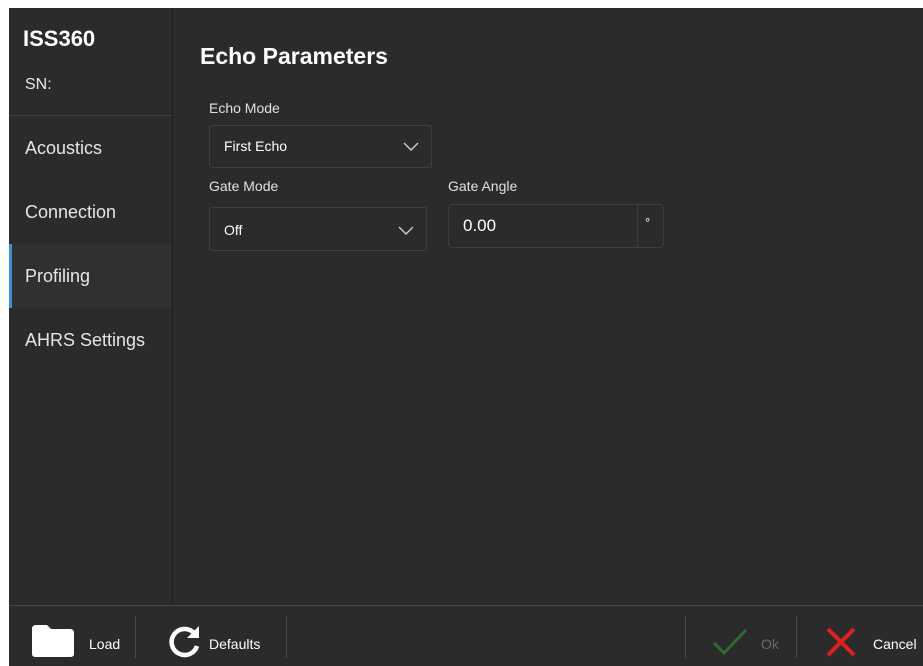 The image size is (923, 666). I want to click on refresh-icon, so click(184, 642).